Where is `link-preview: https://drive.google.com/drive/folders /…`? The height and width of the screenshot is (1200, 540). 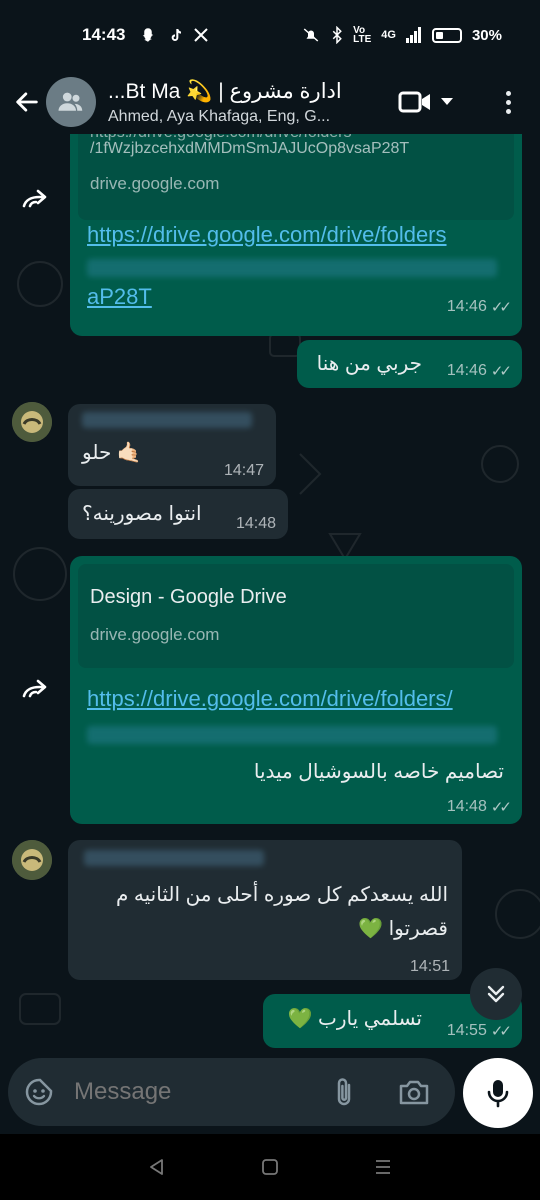
link-preview: https://drive.google.com/drive/folders /… is located at coordinates (296, 177).